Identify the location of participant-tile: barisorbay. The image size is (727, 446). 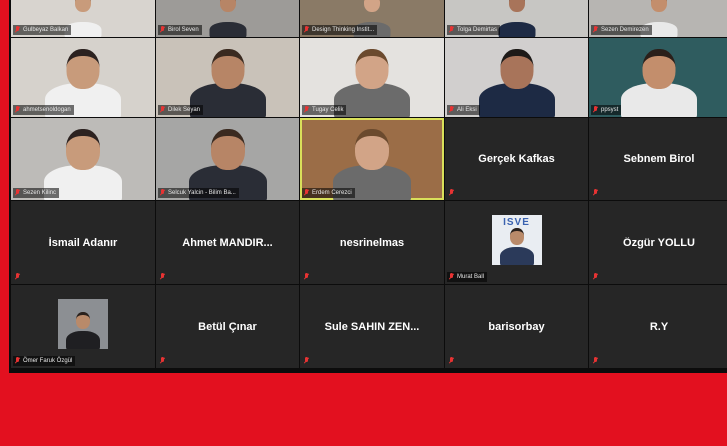
(516, 326).